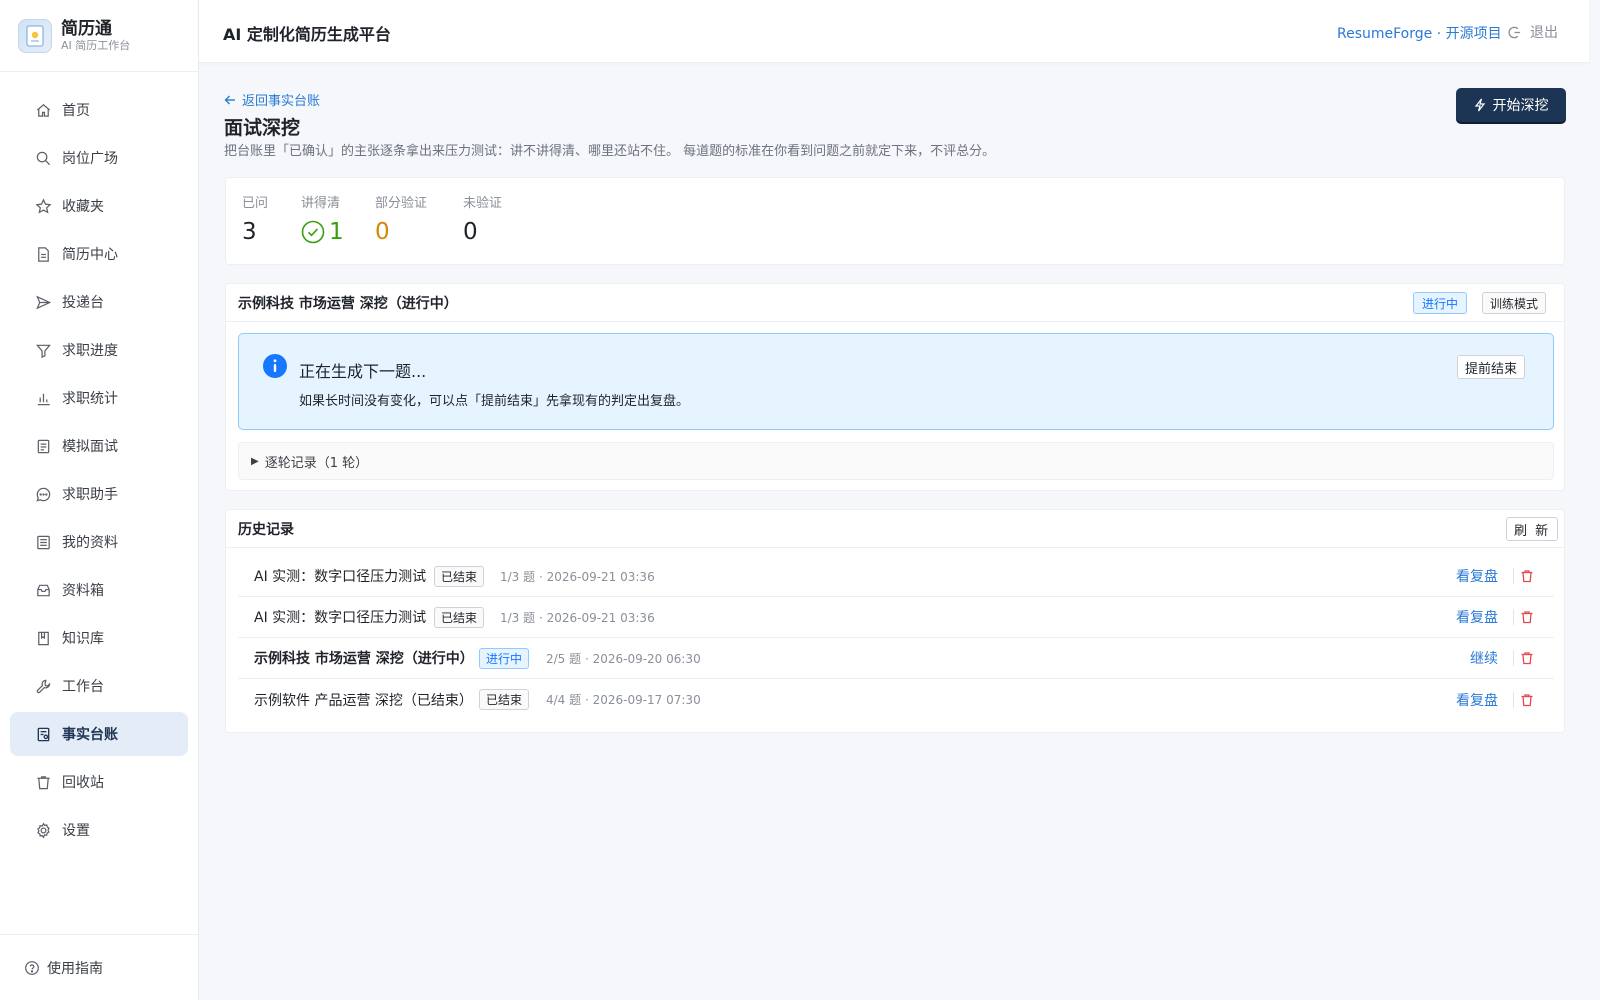 The height and width of the screenshot is (1000, 1600). I want to click on sidebar-item-workbench: 工作台, so click(99, 686).